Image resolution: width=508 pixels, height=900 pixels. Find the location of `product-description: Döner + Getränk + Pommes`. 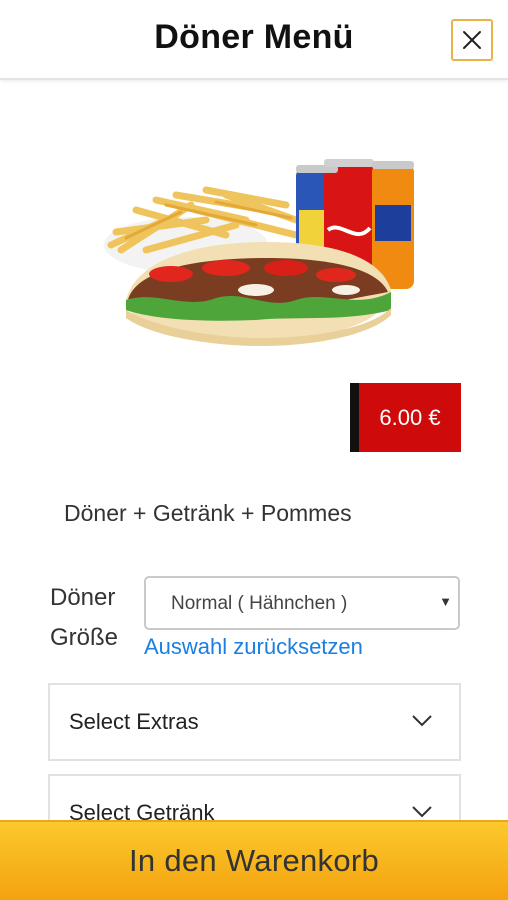

product-description: Döner + Getränk + Pommes is located at coordinates (208, 513).